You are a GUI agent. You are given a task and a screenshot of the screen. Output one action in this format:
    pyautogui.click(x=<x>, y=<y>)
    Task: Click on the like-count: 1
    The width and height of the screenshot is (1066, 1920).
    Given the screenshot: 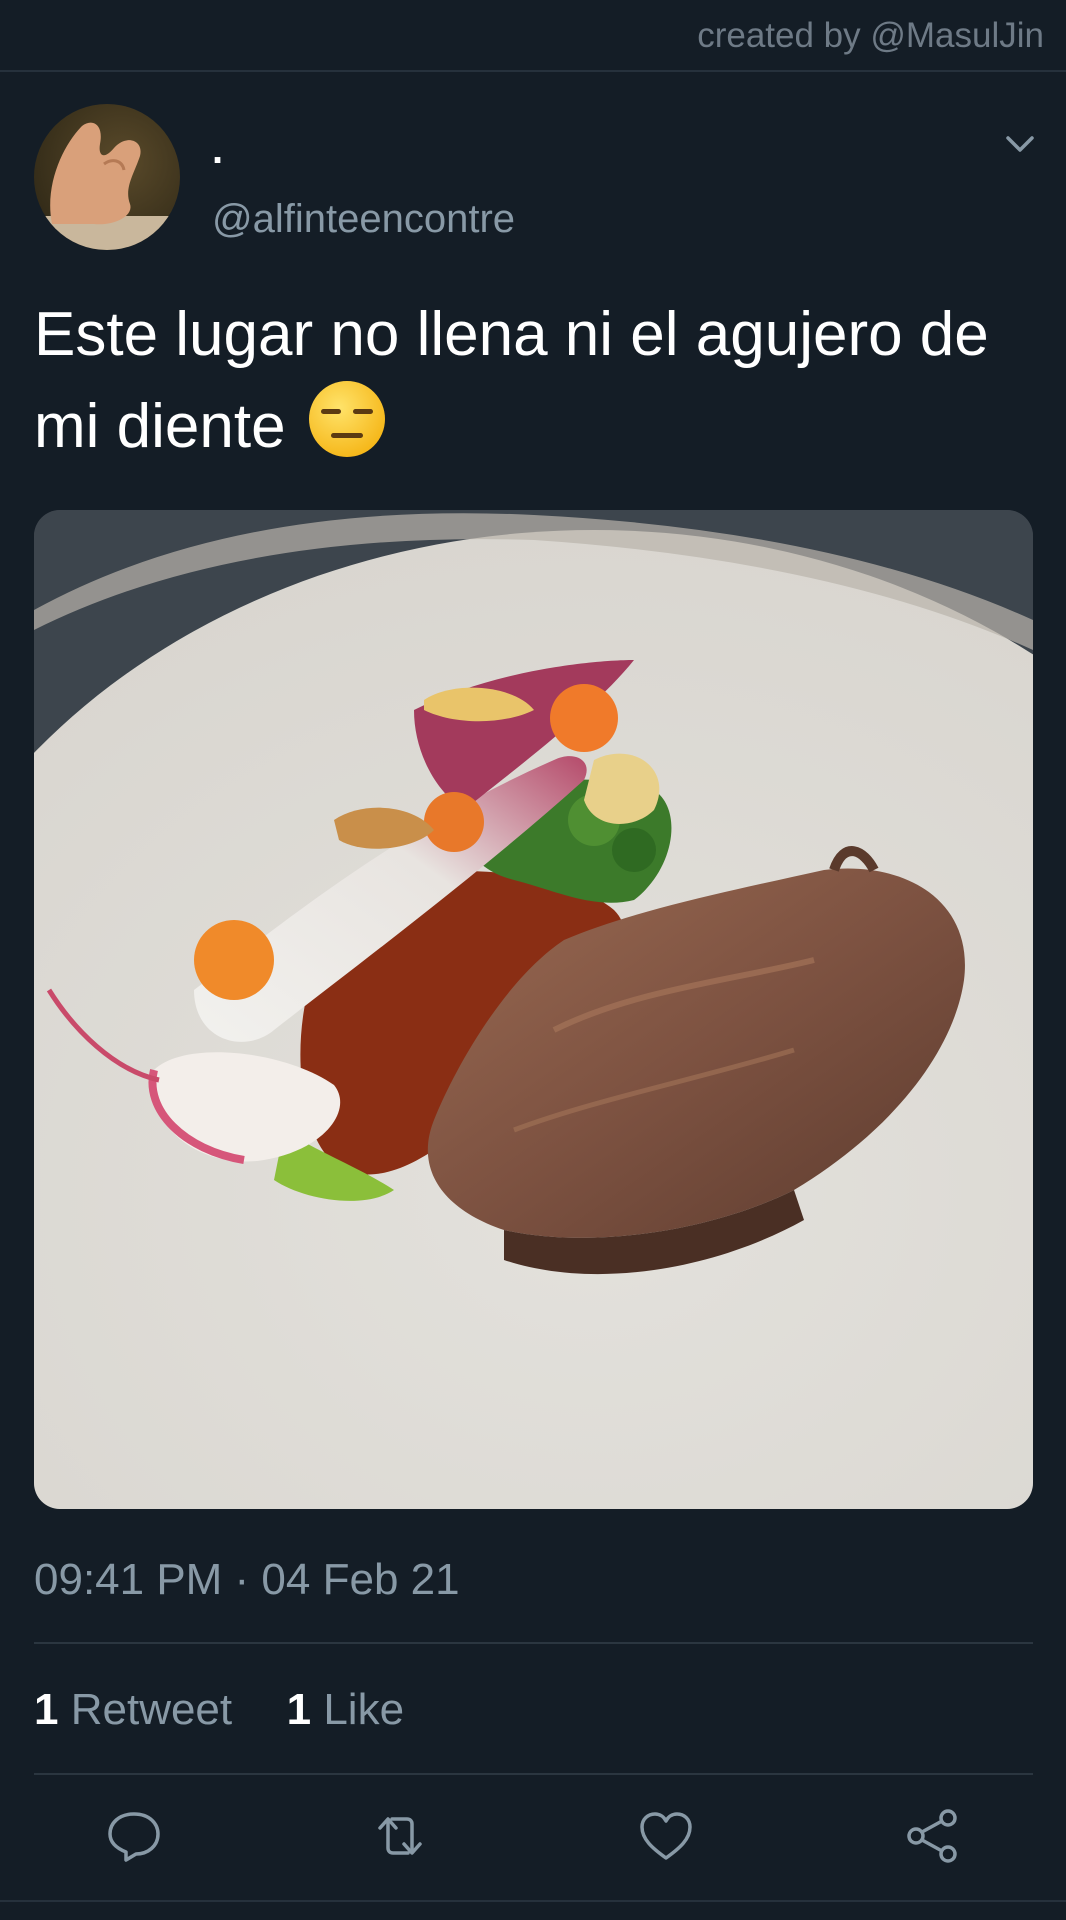 What is the action you would take?
    pyautogui.click(x=299, y=1709)
    